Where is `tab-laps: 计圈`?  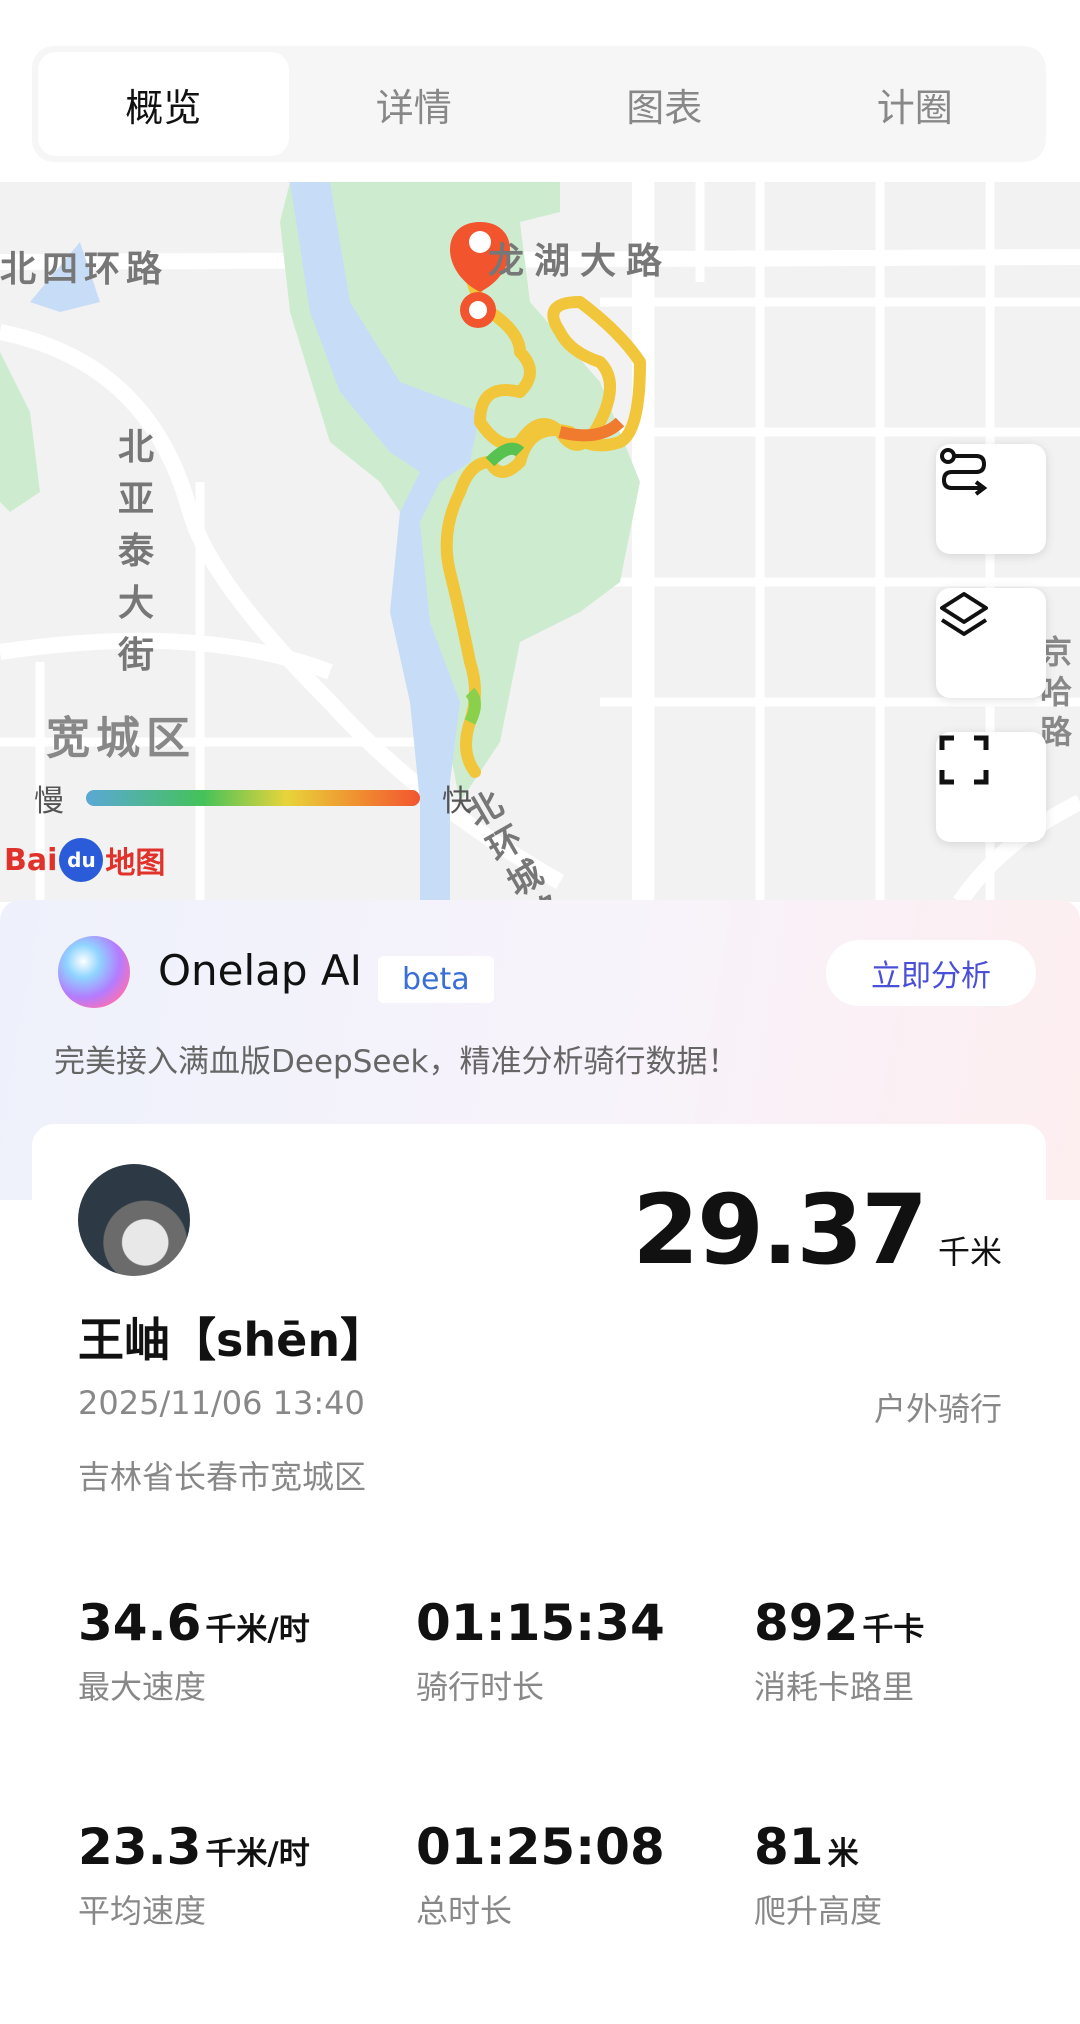
tab-laps: 计圈 is located at coordinates (915, 104).